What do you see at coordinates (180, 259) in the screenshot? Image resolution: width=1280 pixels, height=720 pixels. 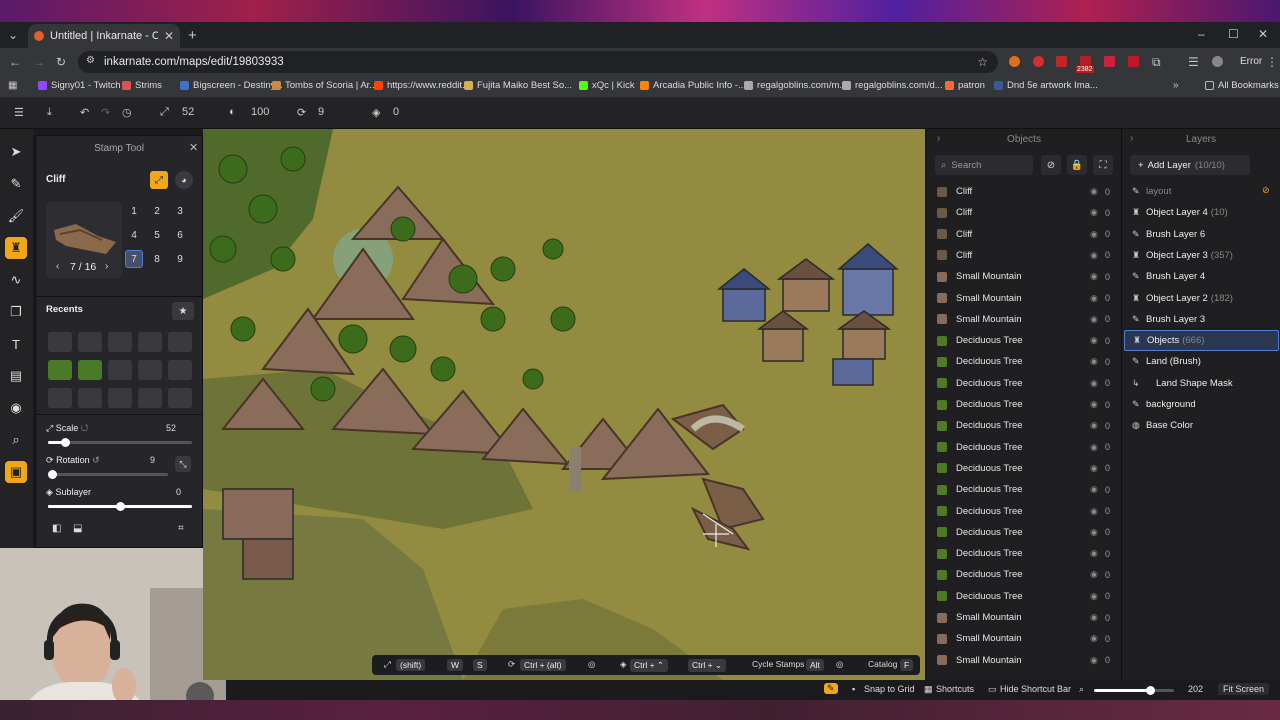 I see `variation-9: 9` at bounding box center [180, 259].